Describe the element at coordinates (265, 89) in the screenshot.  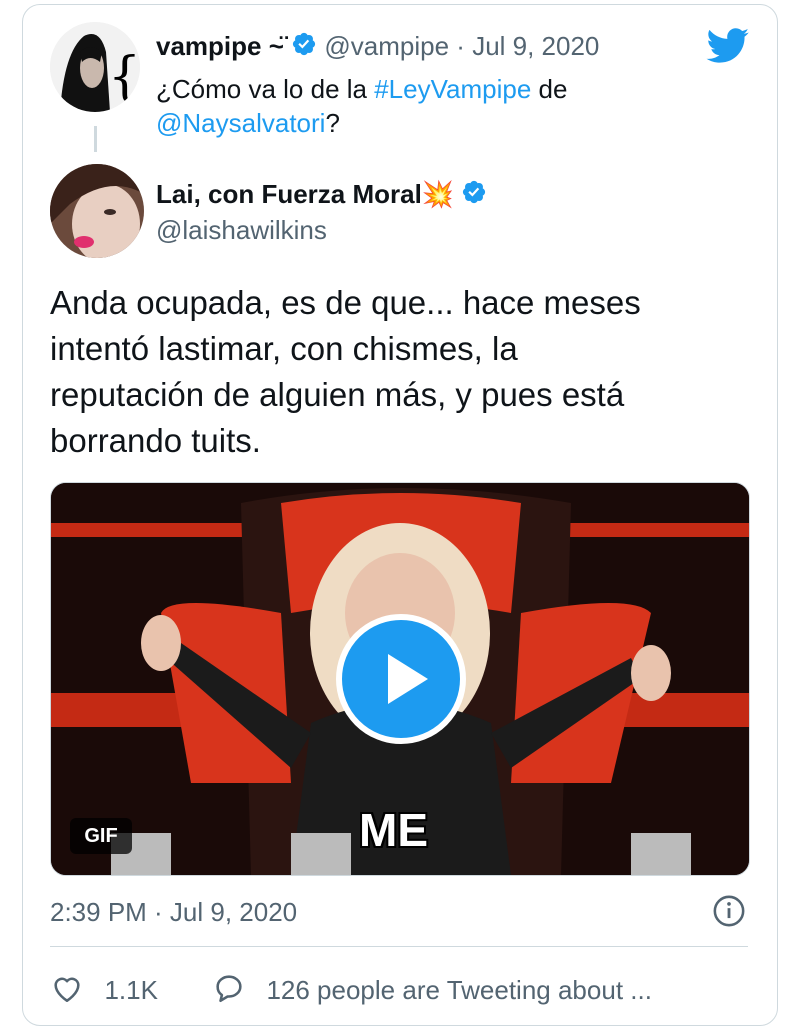
I see `parent-text-start: ¿Cómo va lo de la` at that location.